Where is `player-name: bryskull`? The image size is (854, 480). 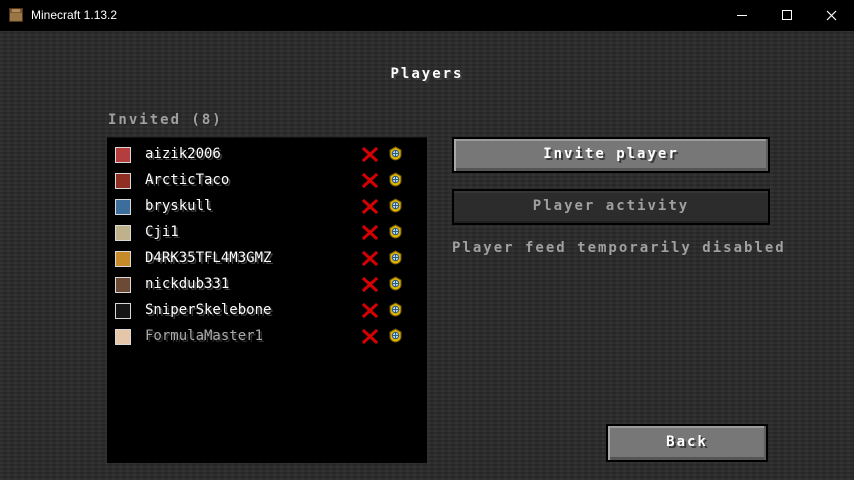 player-name: bryskull is located at coordinates (179, 206).